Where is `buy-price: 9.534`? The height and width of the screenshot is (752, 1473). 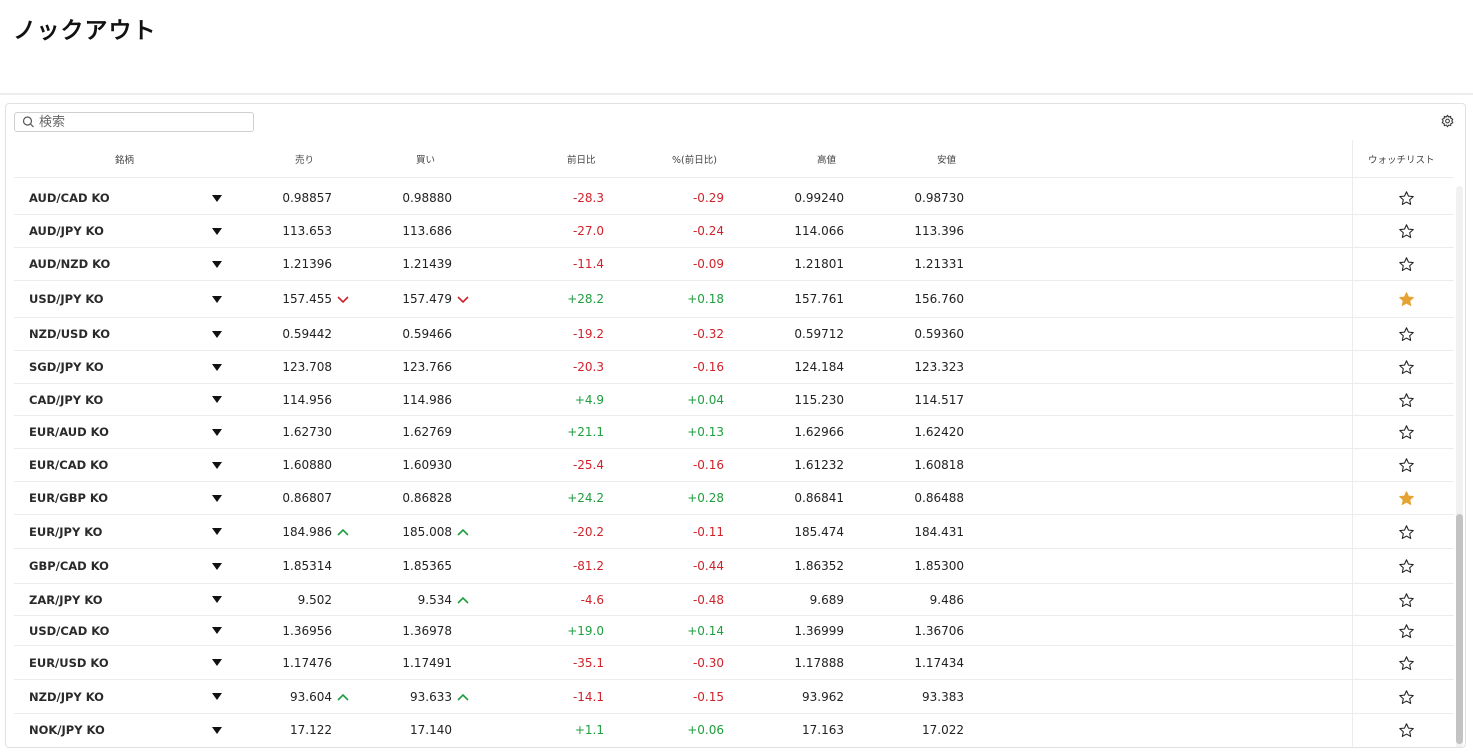
buy-price: 9.534 is located at coordinates (435, 600).